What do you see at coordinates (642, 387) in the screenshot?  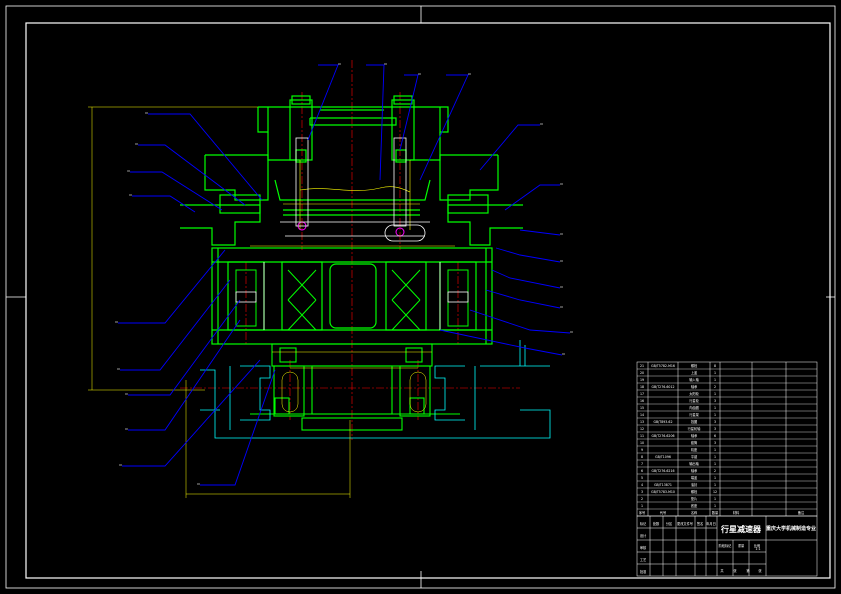 I see `bom-cell-no: 18` at bounding box center [642, 387].